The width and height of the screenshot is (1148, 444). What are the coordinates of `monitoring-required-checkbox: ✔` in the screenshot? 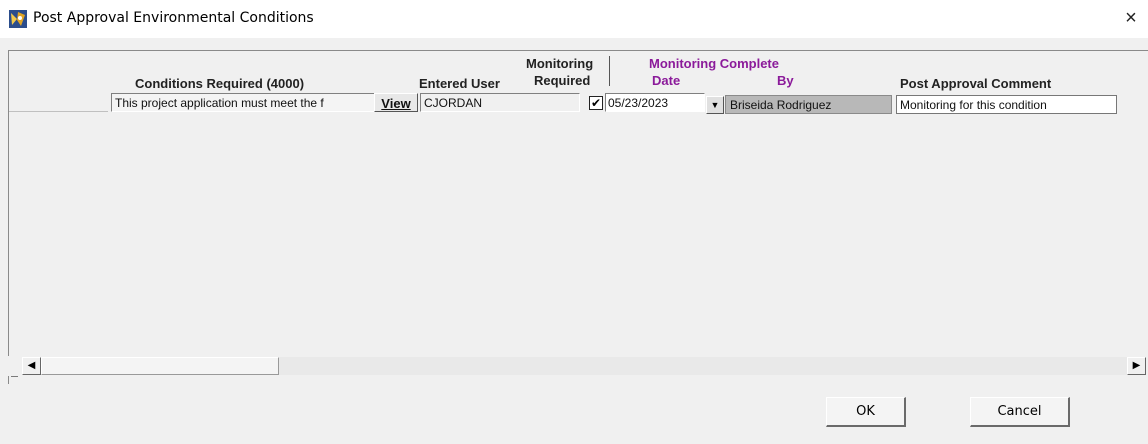 It's located at (596, 103).